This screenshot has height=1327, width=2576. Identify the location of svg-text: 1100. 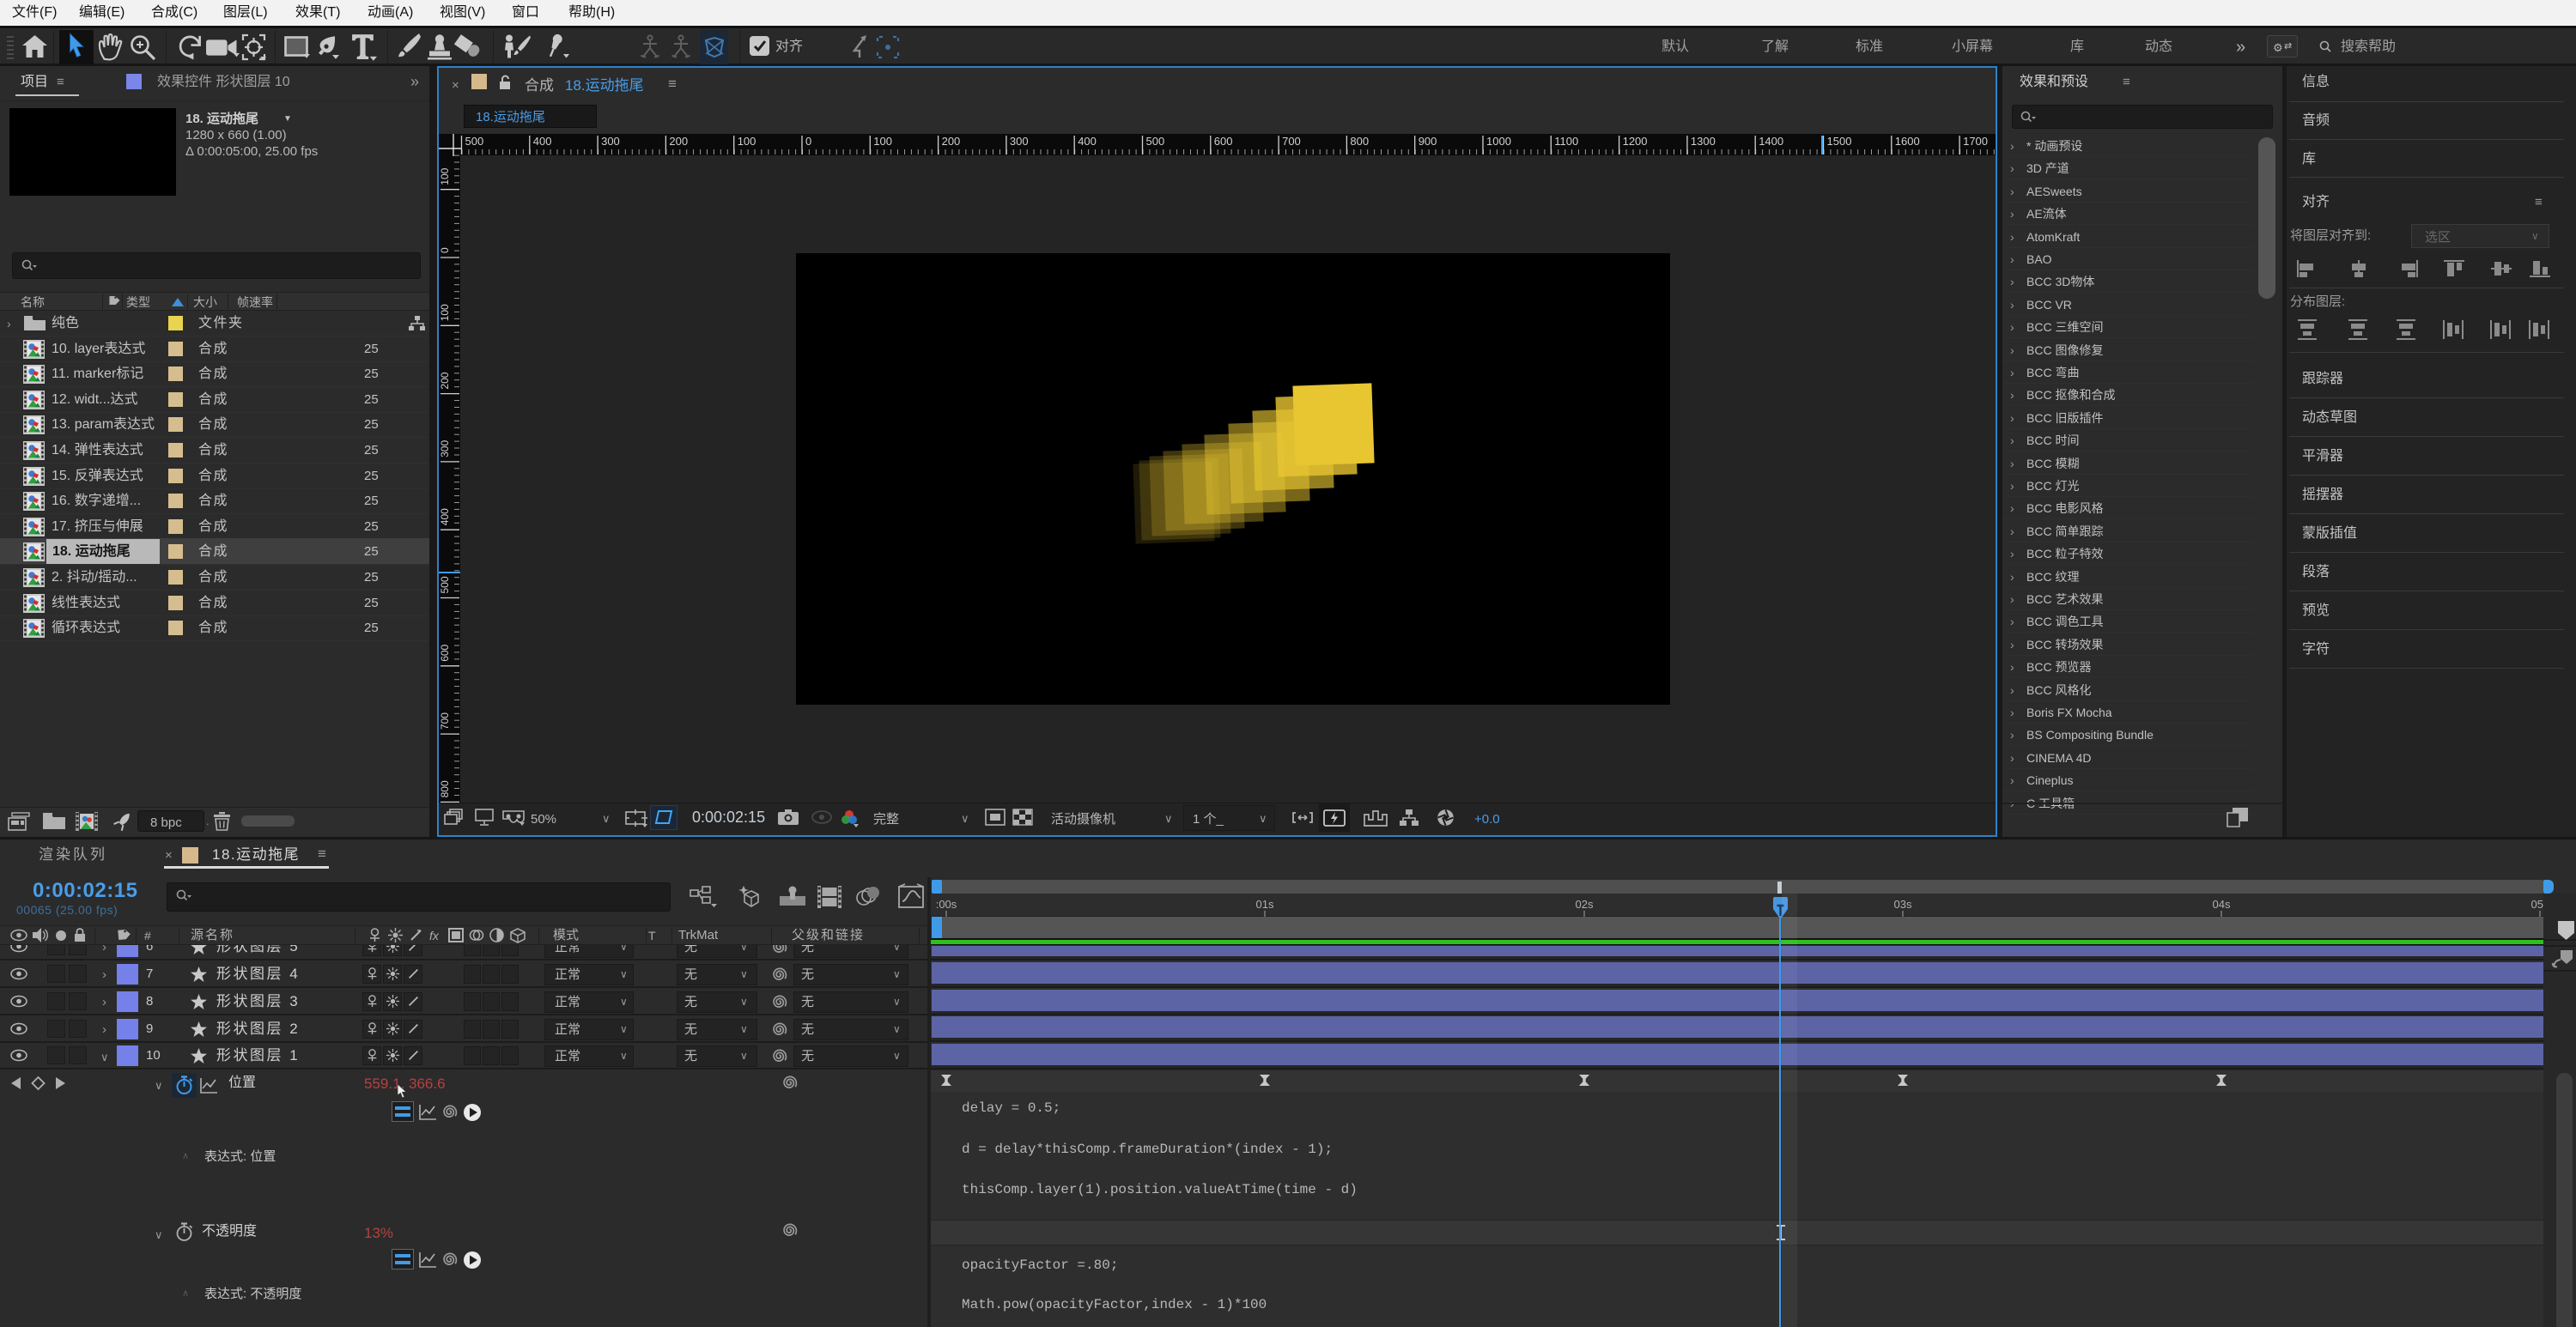
(1566, 141).